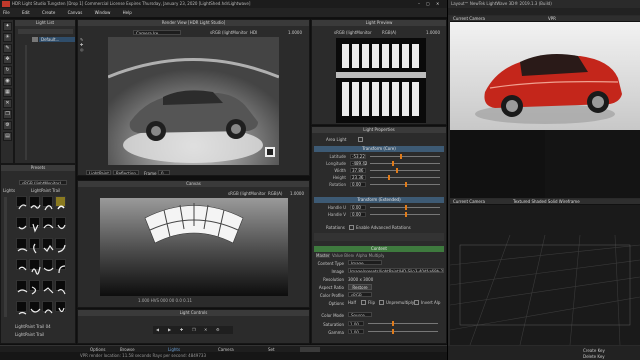 The width and height of the screenshot is (640, 360). What do you see at coordinates (358, 184) in the screenshot?
I see `rotation-input: 0.00` at bounding box center [358, 184].